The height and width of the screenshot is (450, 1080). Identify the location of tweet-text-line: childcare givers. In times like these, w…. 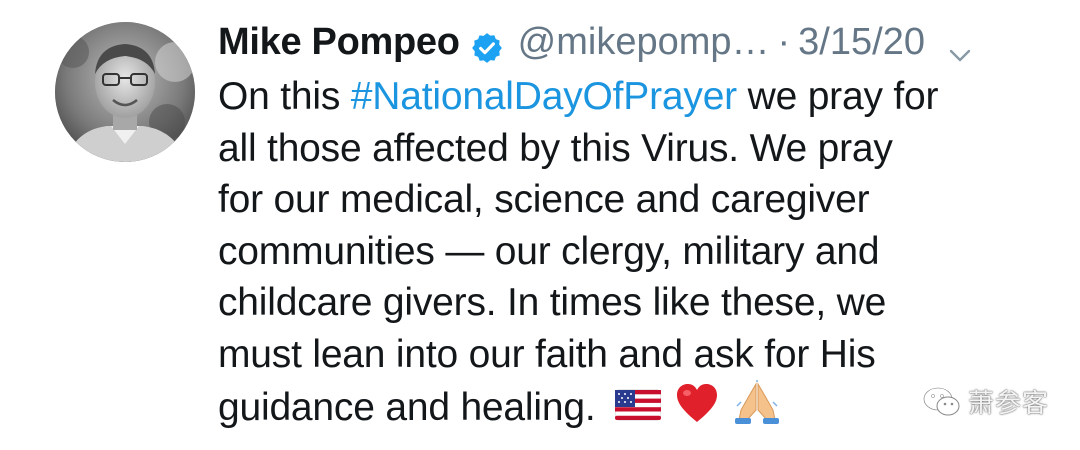
(552, 302).